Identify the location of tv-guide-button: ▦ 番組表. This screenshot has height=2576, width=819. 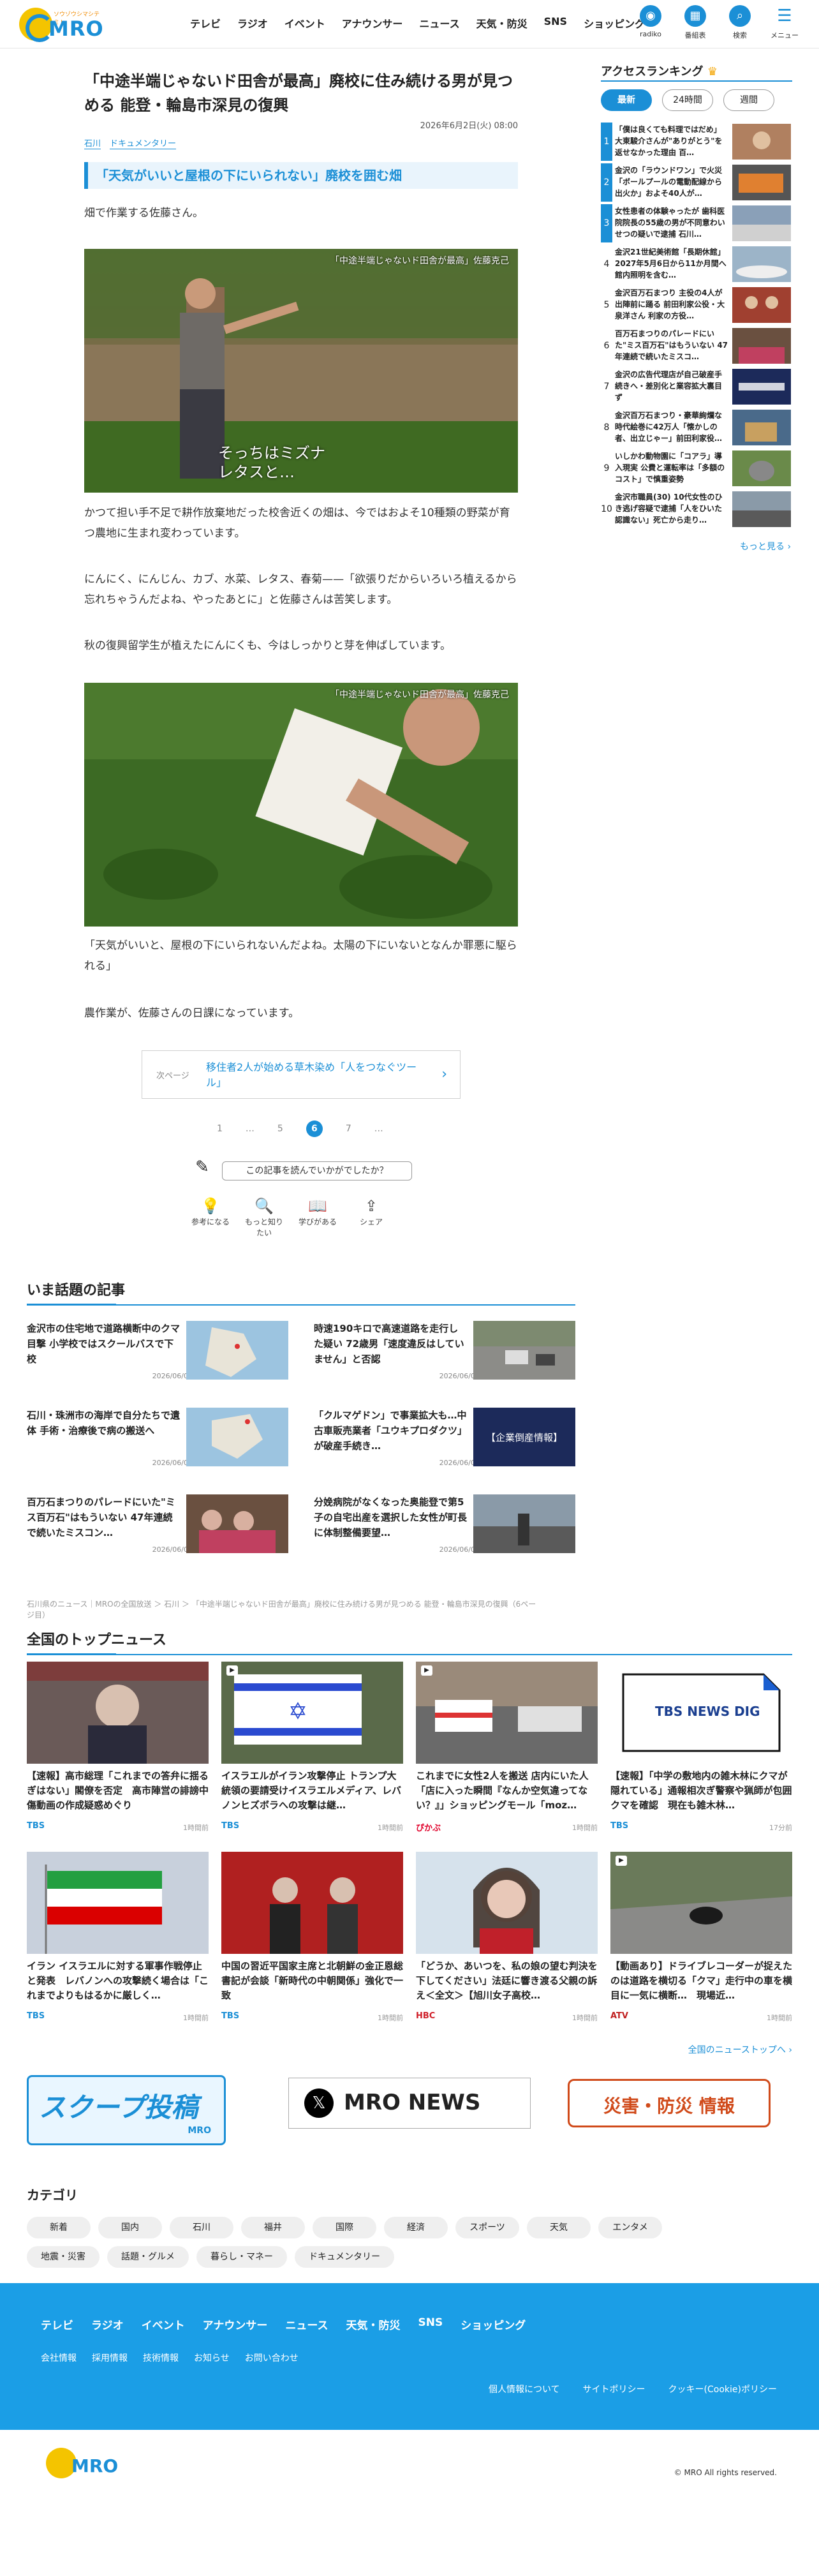
(695, 25).